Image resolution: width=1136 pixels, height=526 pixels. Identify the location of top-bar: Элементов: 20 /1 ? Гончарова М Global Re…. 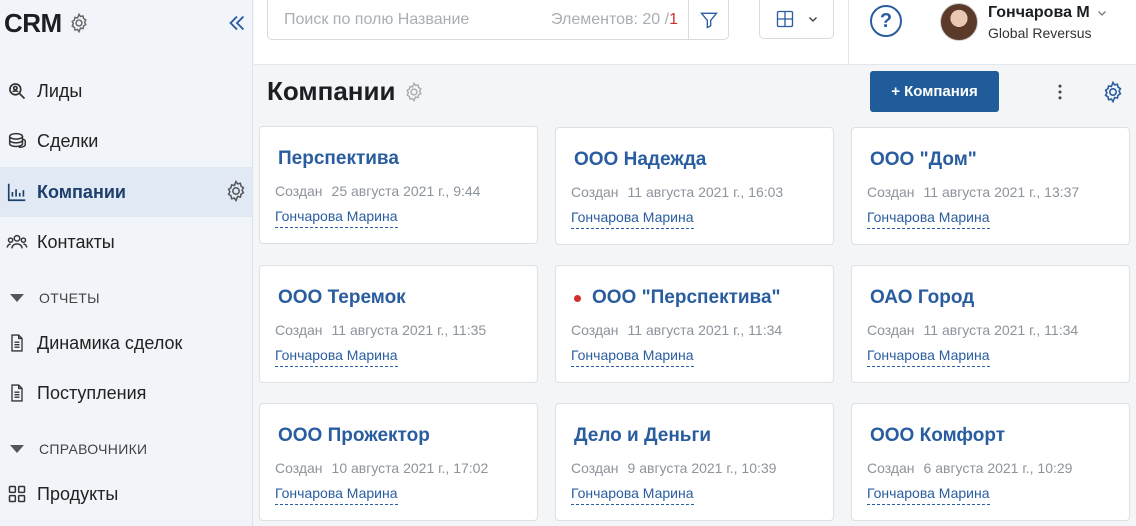
(695, 32).